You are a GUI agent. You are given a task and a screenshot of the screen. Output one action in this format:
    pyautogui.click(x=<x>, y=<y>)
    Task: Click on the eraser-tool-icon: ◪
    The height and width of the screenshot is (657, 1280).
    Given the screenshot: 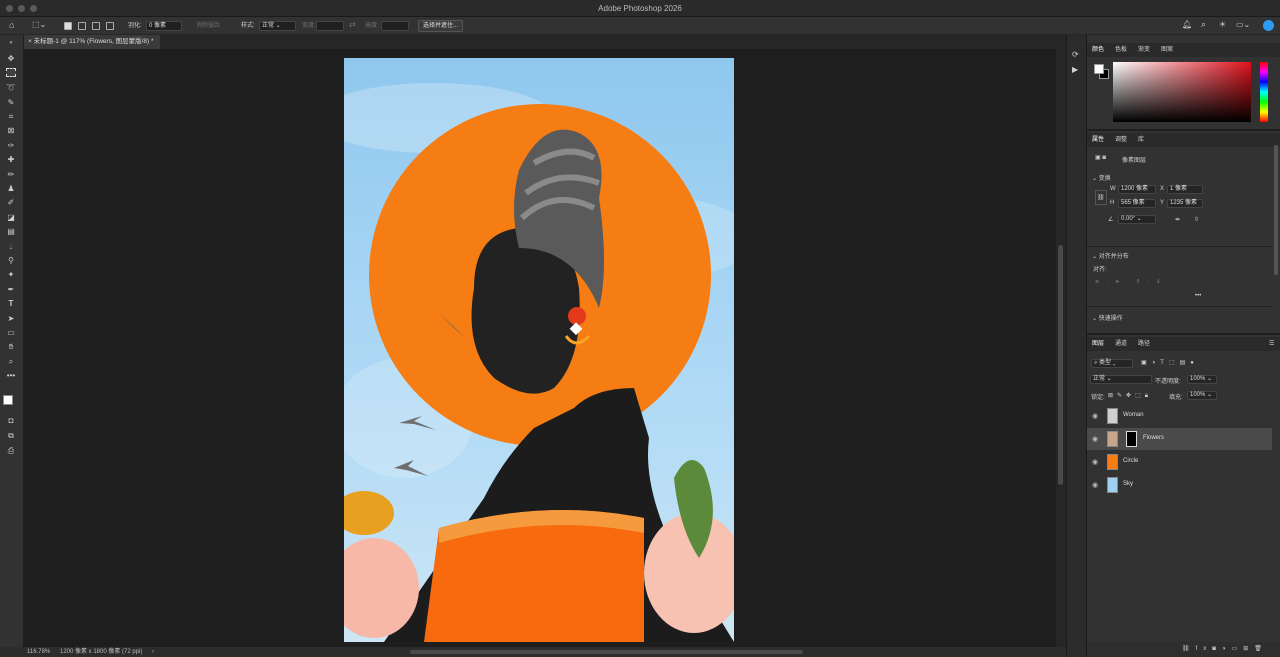 What is the action you would take?
    pyautogui.click(x=11, y=217)
    